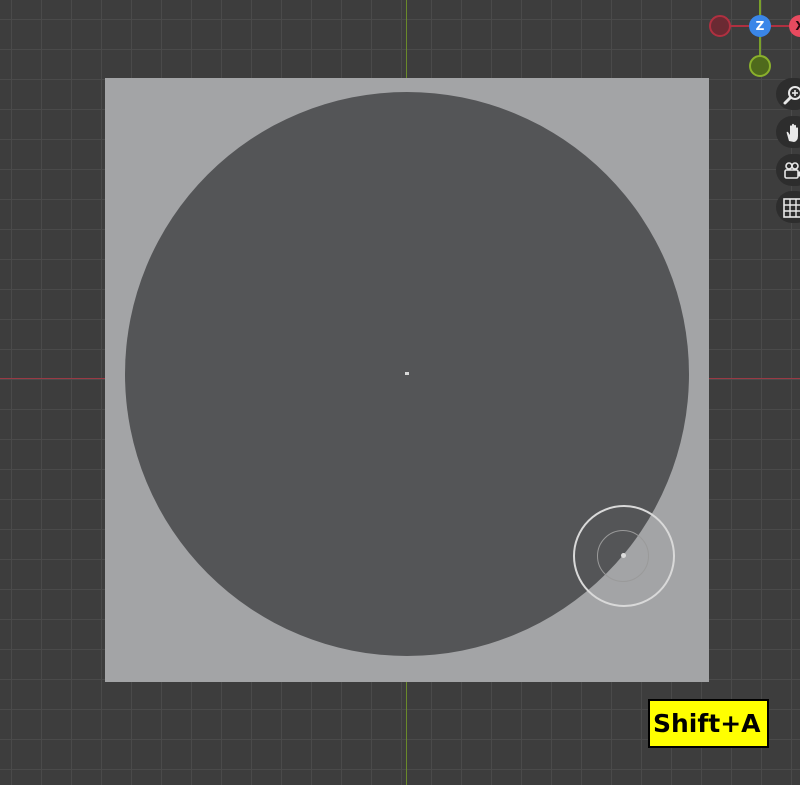 This screenshot has width=800, height=785. What do you see at coordinates (791, 95) in the screenshot?
I see `zoom-icon` at bounding box center [791, 95].